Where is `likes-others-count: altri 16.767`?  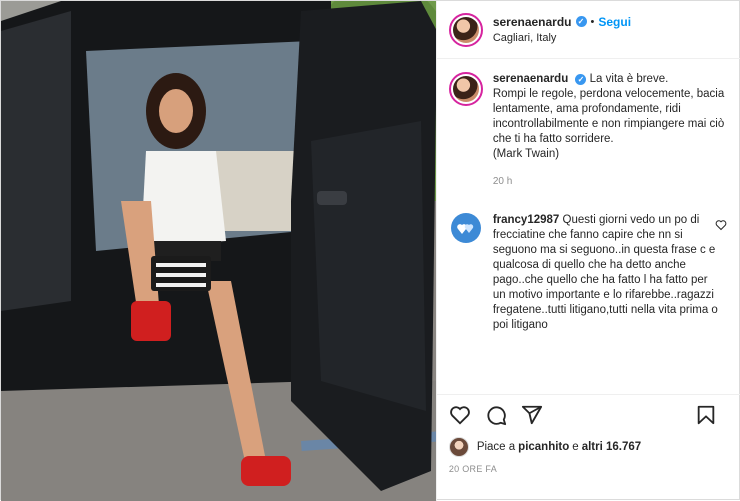 likes-others-count: altri 16.767 is located at coordinates (611, 447).